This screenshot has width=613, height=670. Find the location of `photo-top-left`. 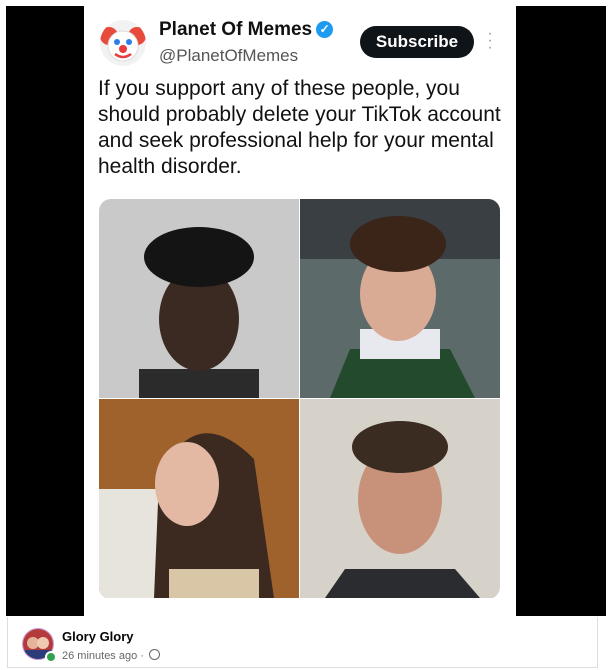

photo-top-left is located at coordinates (199, 298).